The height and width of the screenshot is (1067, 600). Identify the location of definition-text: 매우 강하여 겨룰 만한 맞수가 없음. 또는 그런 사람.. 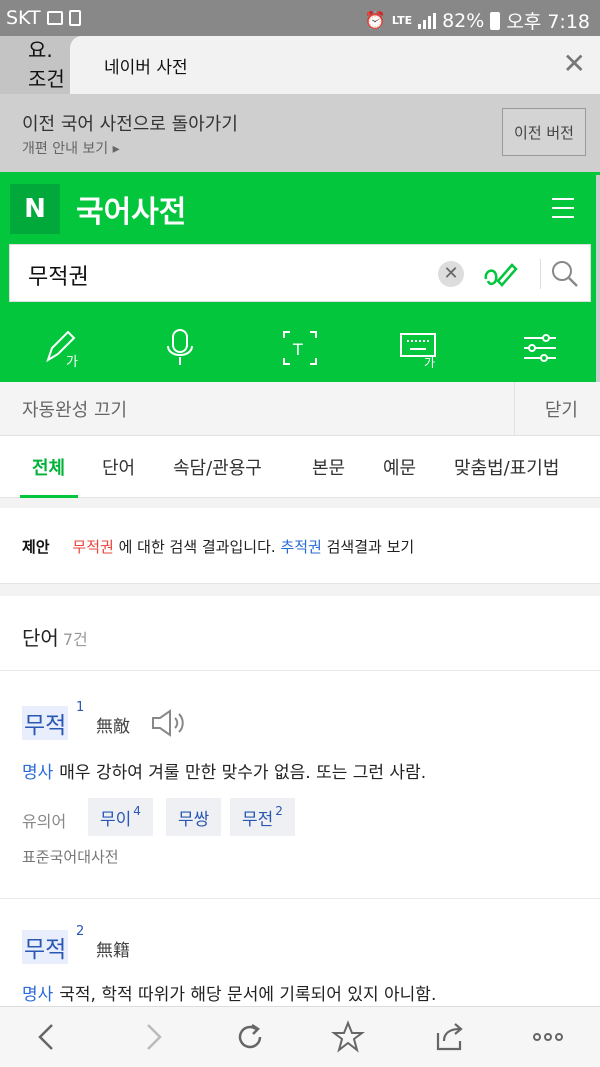
(243, 773).